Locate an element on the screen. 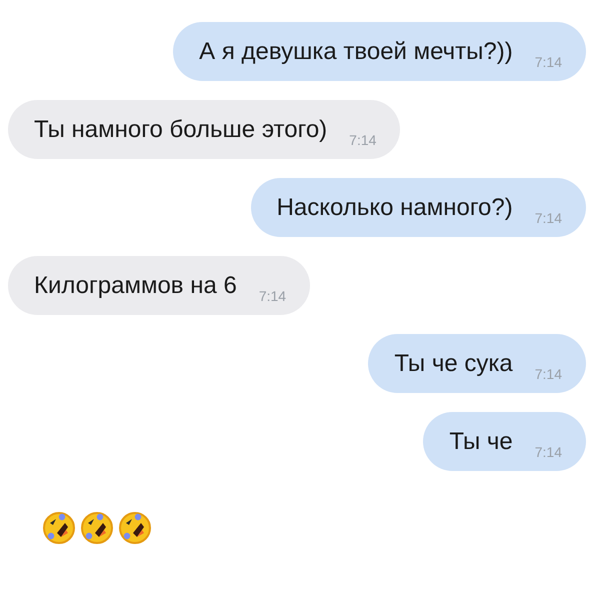 This screenshot has width=600, height=602. message-text: А я девушка твоей мечты?)) is located at coordinates (356, 52).